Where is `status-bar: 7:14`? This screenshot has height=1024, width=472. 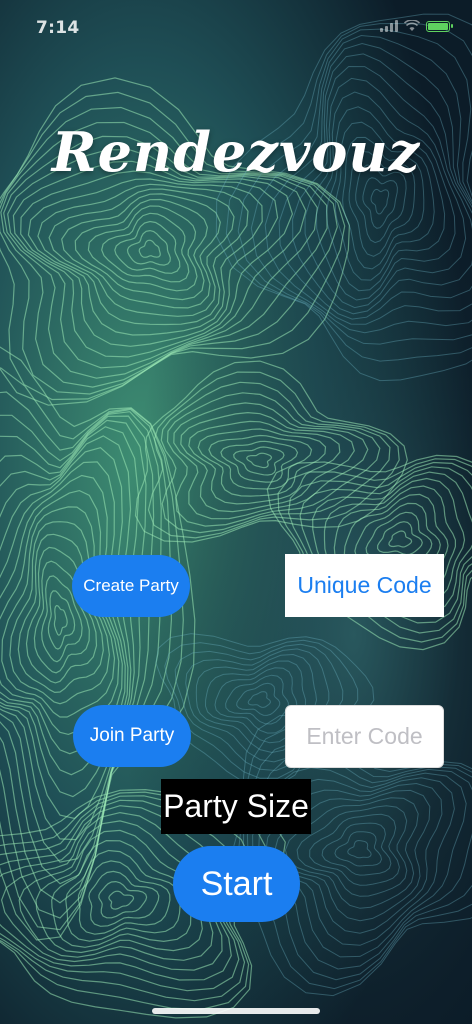
status-bar: 7:14 is located at coordinates (236, 22).